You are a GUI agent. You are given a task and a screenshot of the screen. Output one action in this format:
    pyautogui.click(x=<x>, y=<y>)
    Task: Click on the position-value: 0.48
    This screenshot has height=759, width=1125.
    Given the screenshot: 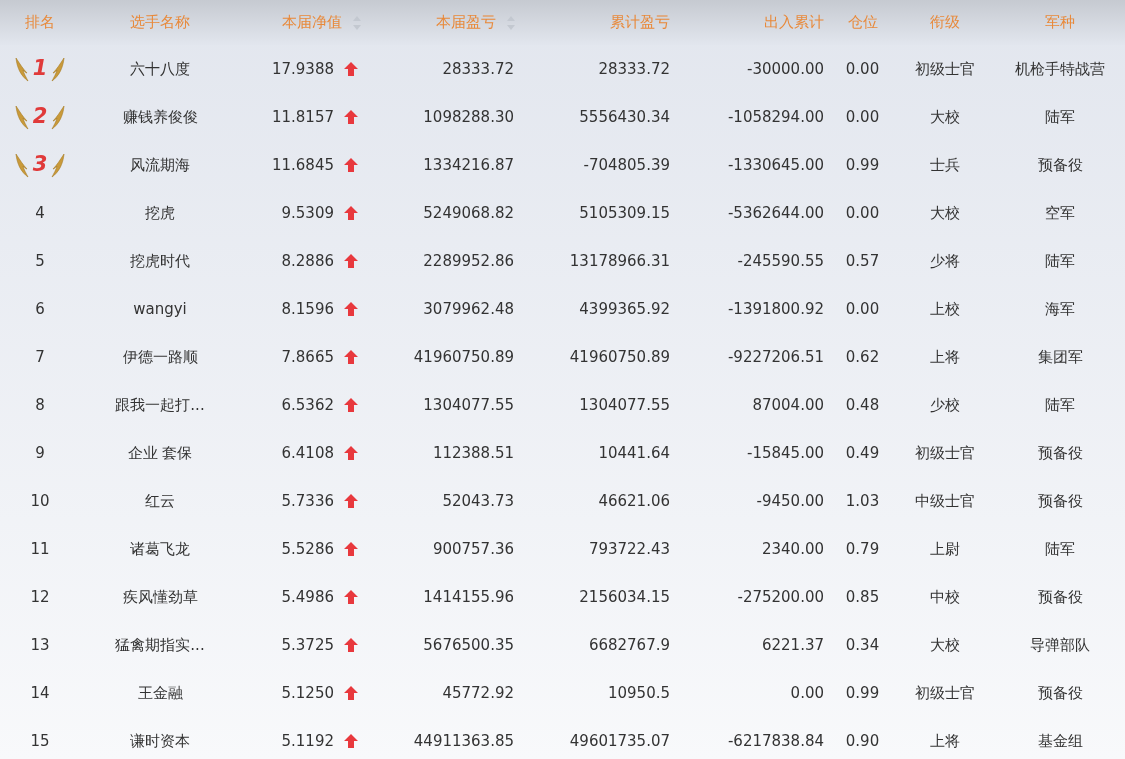 What is the action you would take?
    pyautogui.click(x=862, y=405)
    